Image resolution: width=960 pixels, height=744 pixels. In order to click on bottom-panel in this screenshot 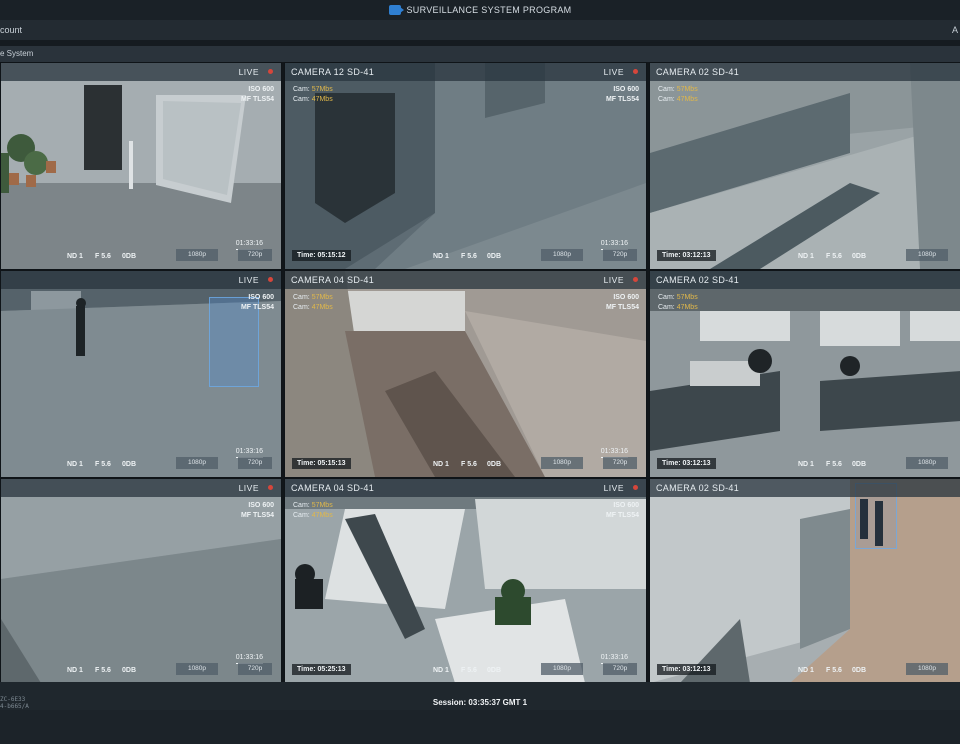, I will do `click(480, 727)`.